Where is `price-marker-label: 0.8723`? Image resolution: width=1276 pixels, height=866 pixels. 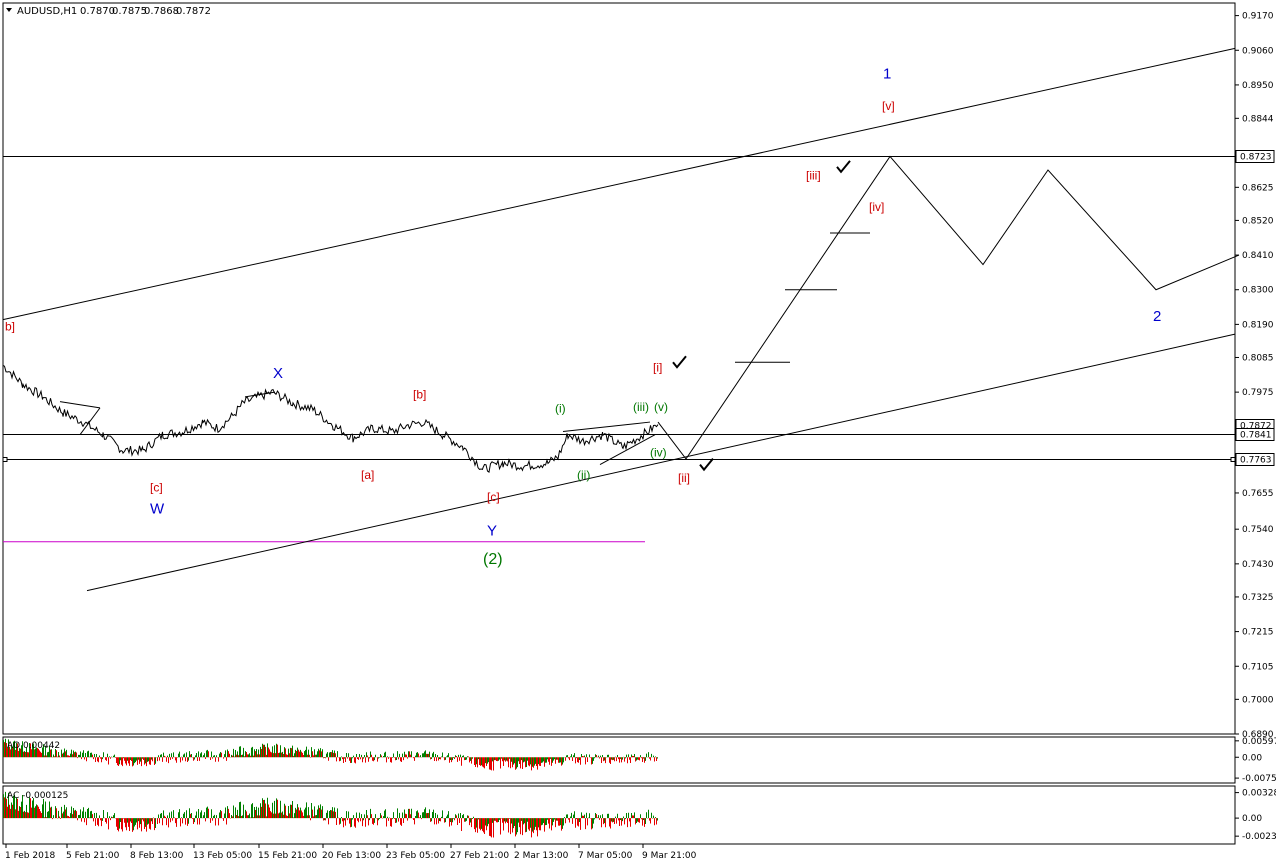 price-marker-label: 0.8723 is located at coordinates (1256, 158).